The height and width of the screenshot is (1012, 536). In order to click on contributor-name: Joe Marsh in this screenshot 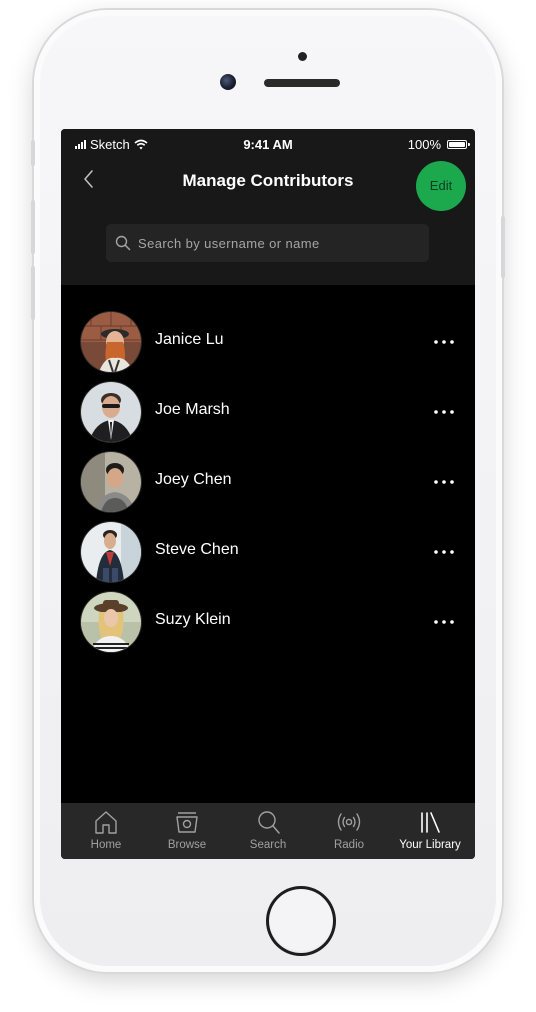, I will do `click(192, 409)`.